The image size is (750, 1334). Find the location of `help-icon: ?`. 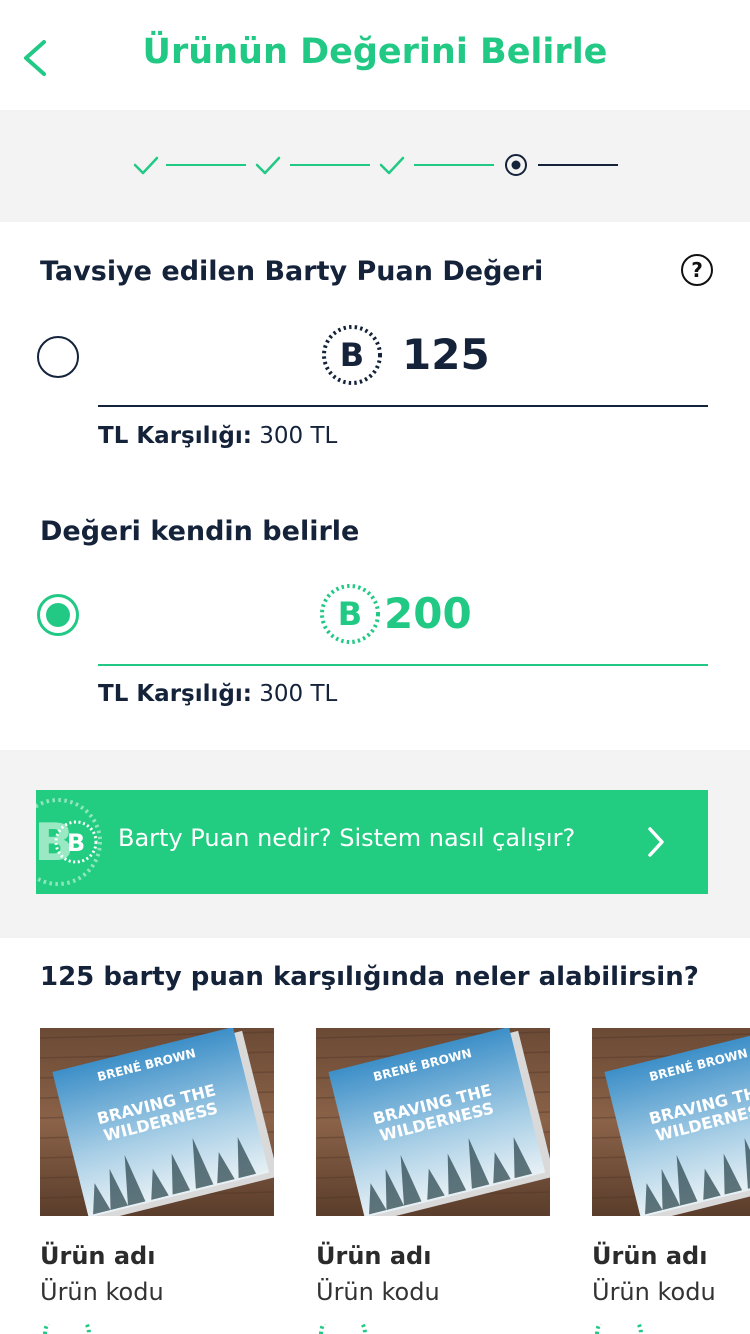

help-icon: ? is located at coordinates (697, 270).